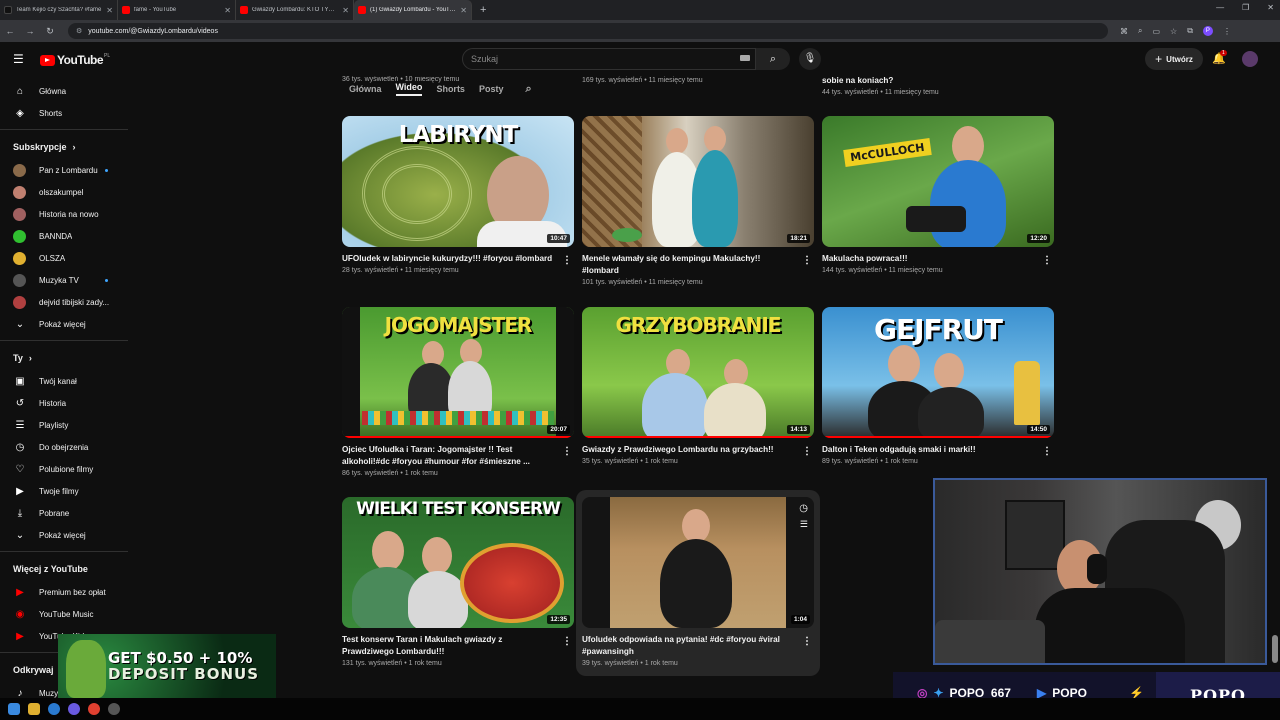 Image resolution: width=1280 pixels, height=720 pixels. What do you see at coordinates (64, 535) in the screenshot?
I see `you-show-more: ⌄ Pokaż więcej` at bounding box center [64, 535].